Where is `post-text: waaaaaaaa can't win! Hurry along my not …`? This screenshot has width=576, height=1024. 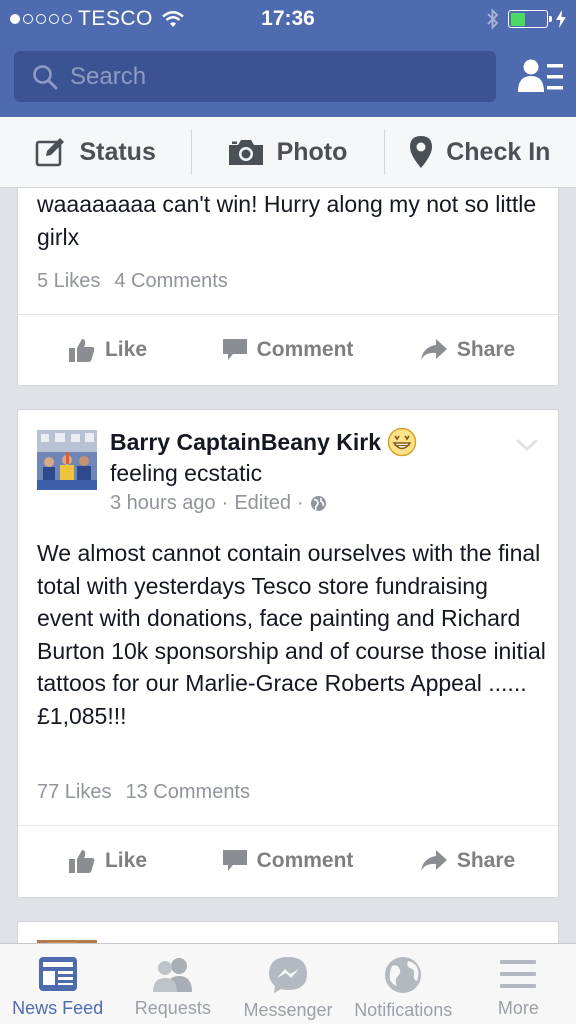
post-text: waaaaaaaa can't win! Hurry along my not … is located at coordinates (287, 220).